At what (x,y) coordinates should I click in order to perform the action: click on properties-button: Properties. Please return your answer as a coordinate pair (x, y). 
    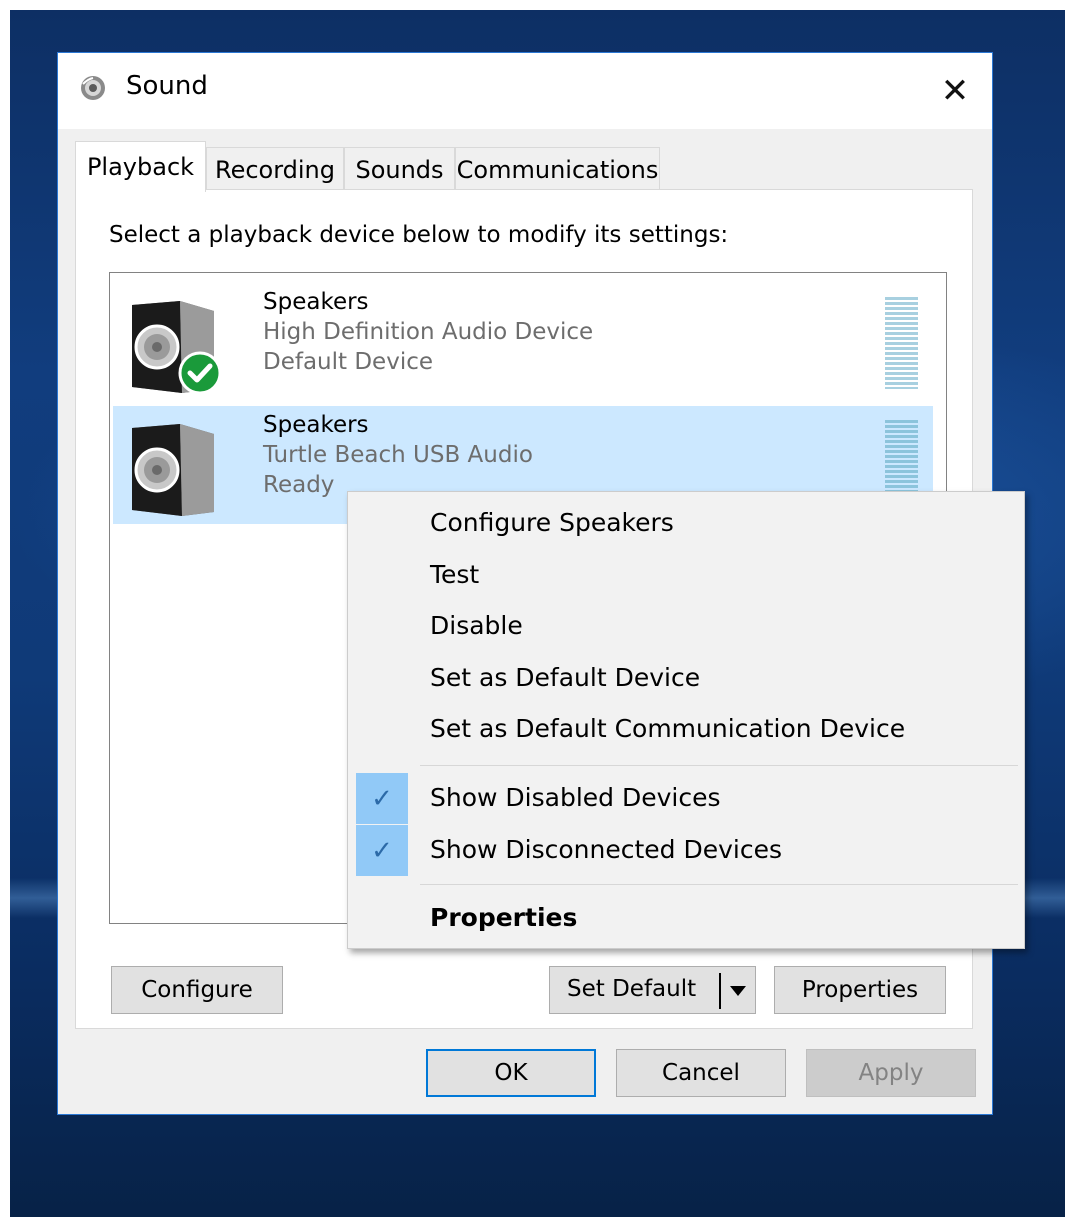
    Looking at the image, I should click on (860, 990).